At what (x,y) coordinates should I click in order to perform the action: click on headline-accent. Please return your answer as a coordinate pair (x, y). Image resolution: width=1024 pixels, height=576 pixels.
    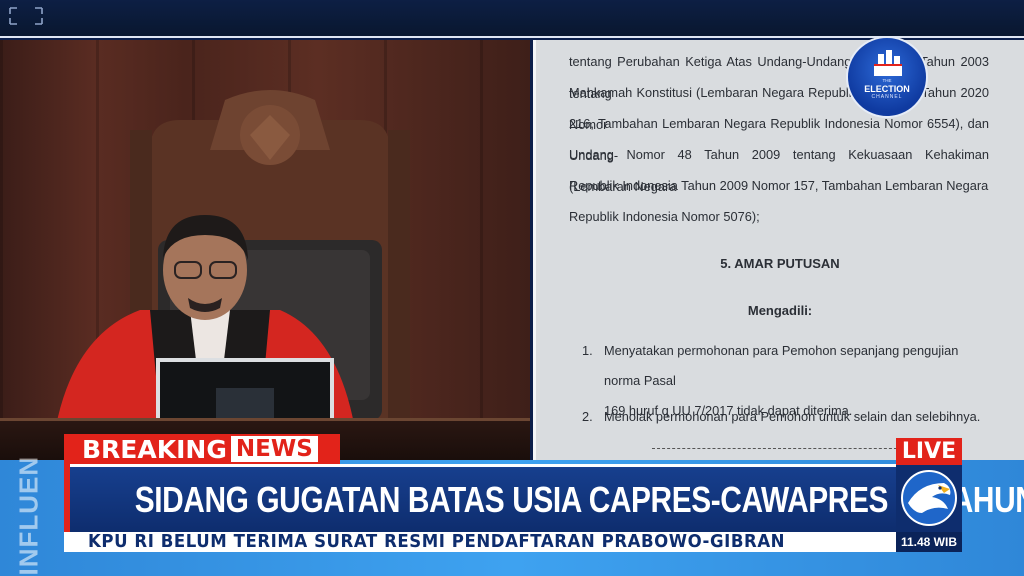
    Looking at the image, I should click on (67, 498).